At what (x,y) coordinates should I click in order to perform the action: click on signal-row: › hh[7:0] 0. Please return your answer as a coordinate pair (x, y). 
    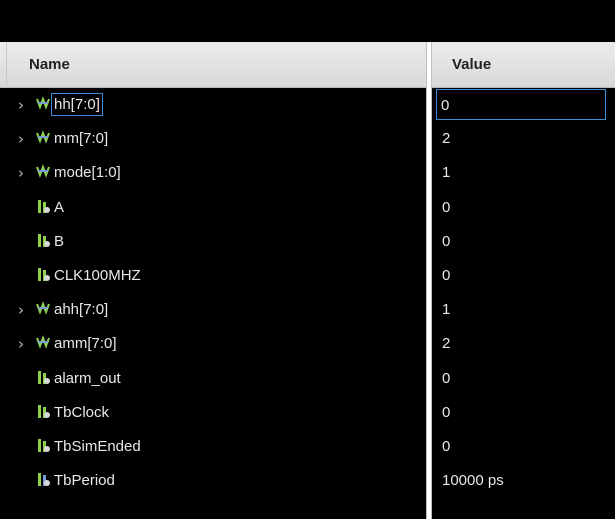
    Looking at the image, I should click on (307, 105).